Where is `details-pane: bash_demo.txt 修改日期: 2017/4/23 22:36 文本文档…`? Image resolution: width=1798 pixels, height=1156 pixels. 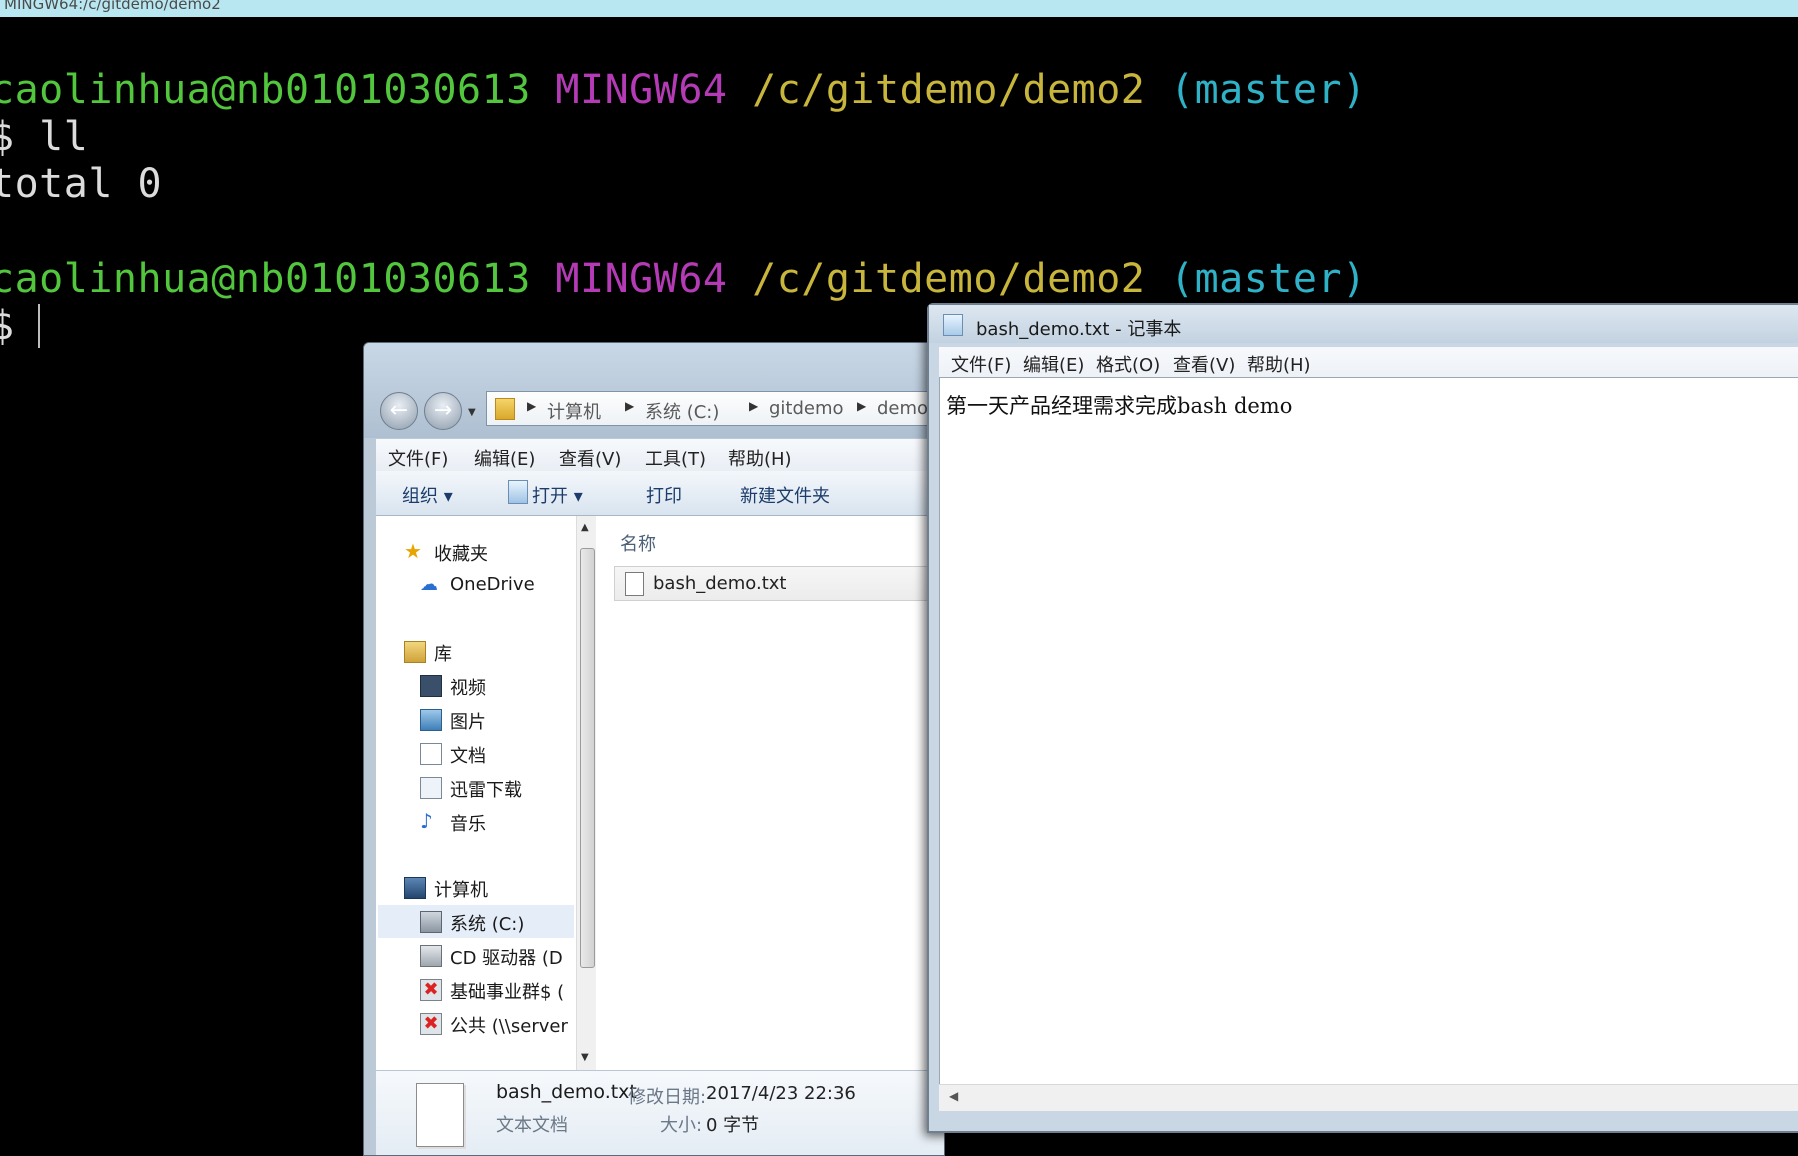 details-pane: bash_demo.txt 修改日期: 2017/4/23 22:36 文本文档… is located at coordinates (660, 1112).